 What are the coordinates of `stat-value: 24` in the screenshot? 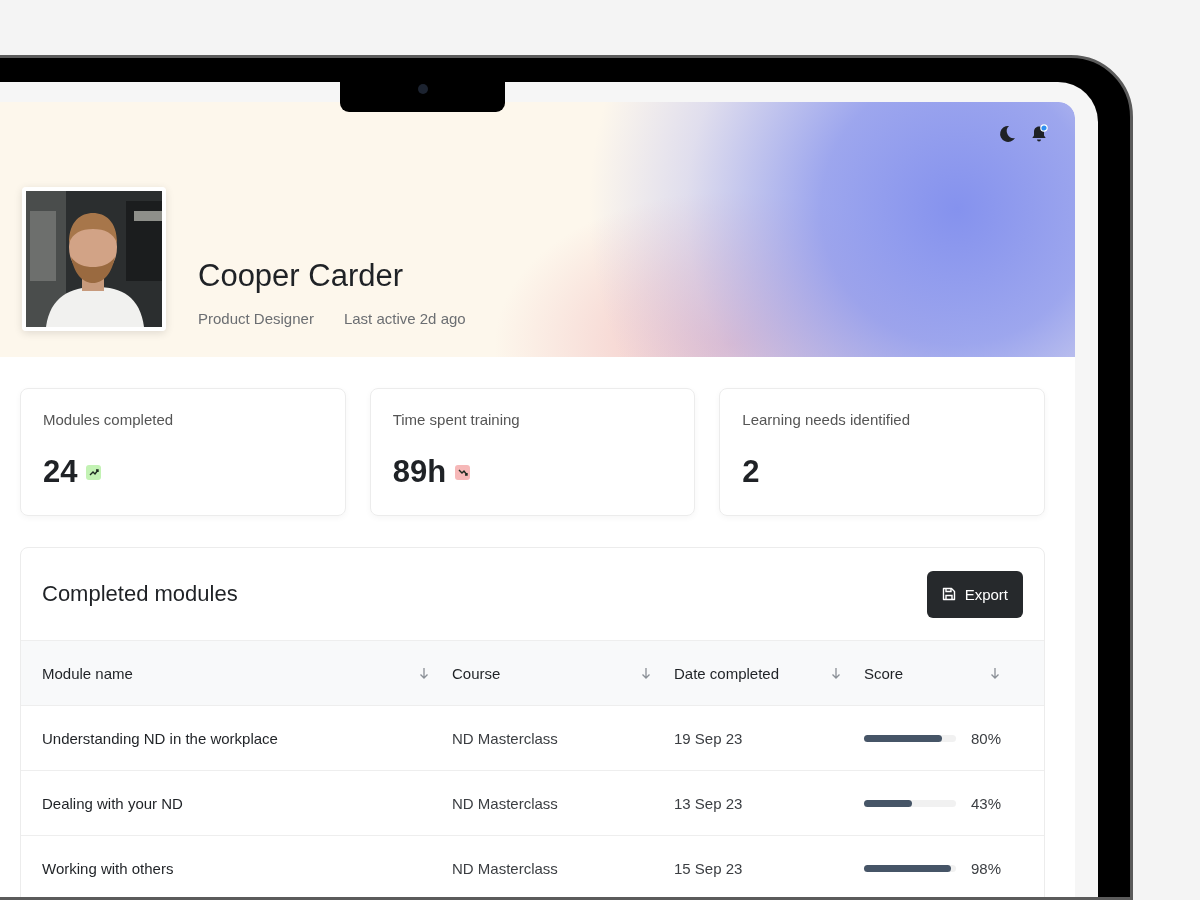 It's located at (60, 472).